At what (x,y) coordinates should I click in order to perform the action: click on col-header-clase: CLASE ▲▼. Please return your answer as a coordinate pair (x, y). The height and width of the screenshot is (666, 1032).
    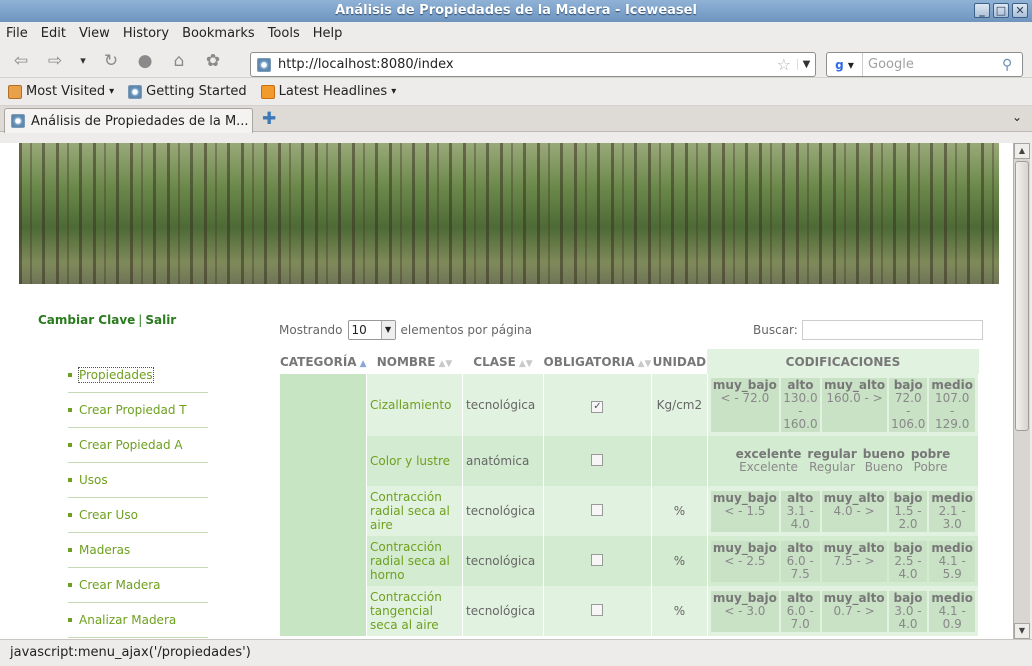
    Looking at the image, I should click on (503, 361).